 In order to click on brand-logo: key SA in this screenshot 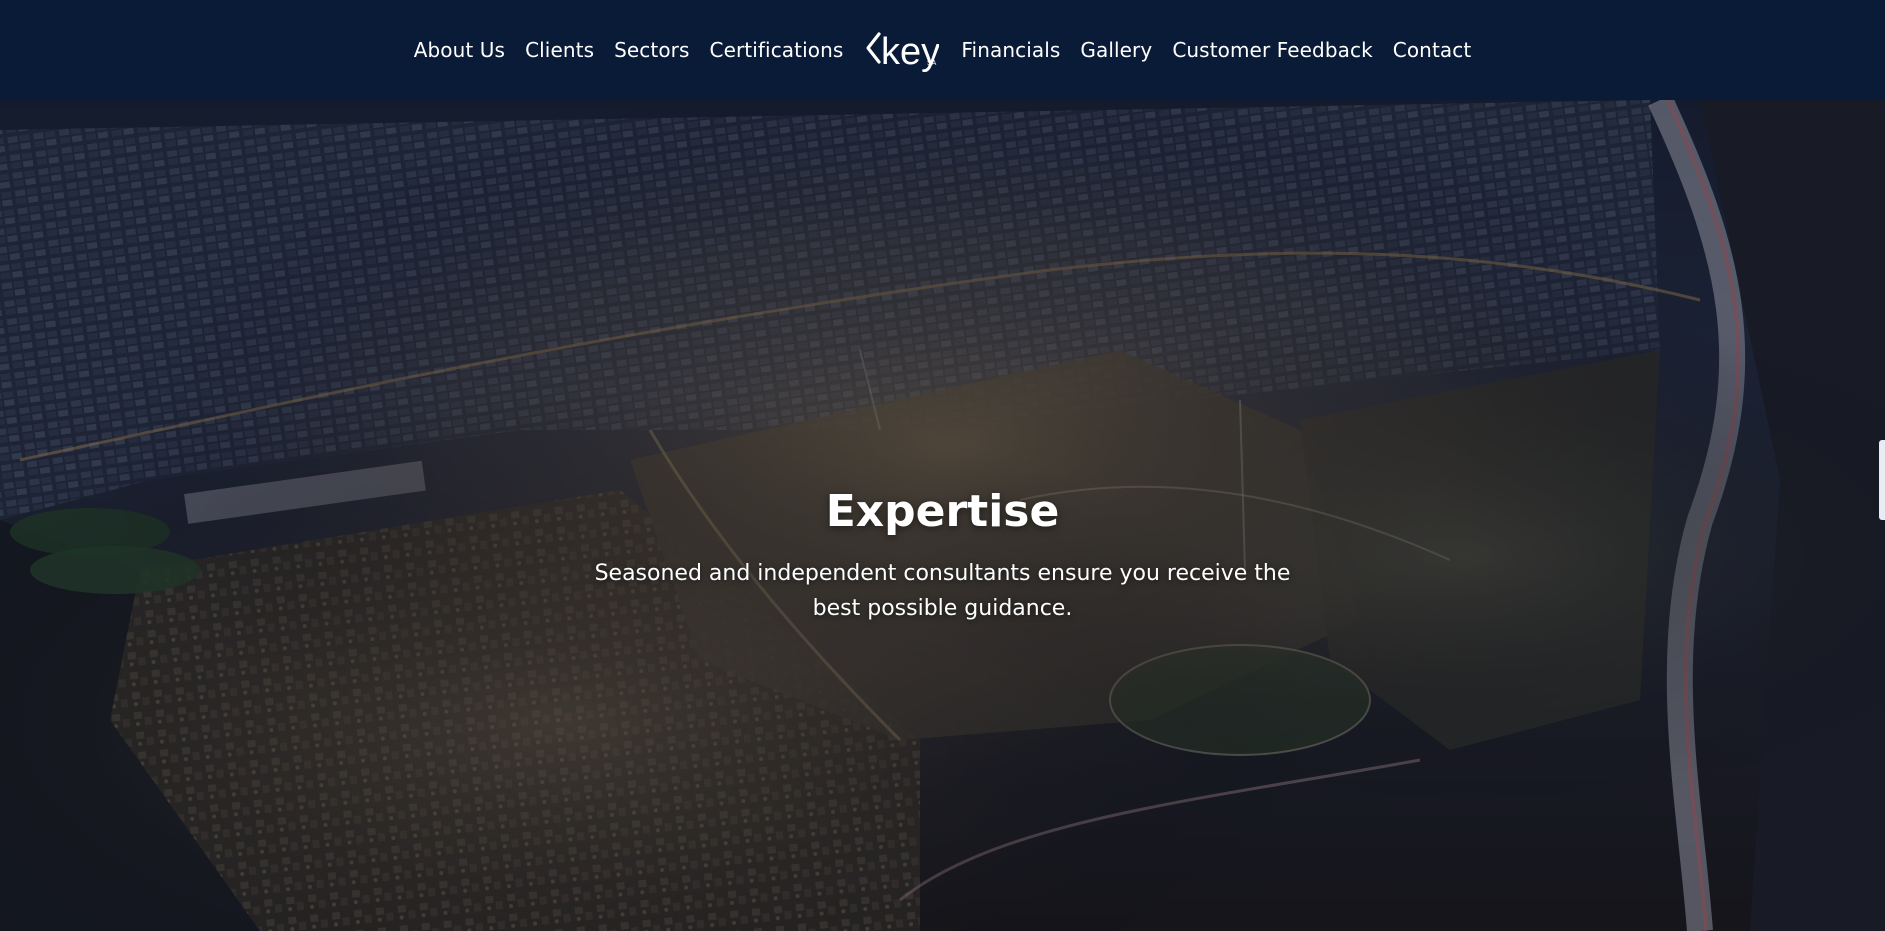, I will do `click(902, 50)`.